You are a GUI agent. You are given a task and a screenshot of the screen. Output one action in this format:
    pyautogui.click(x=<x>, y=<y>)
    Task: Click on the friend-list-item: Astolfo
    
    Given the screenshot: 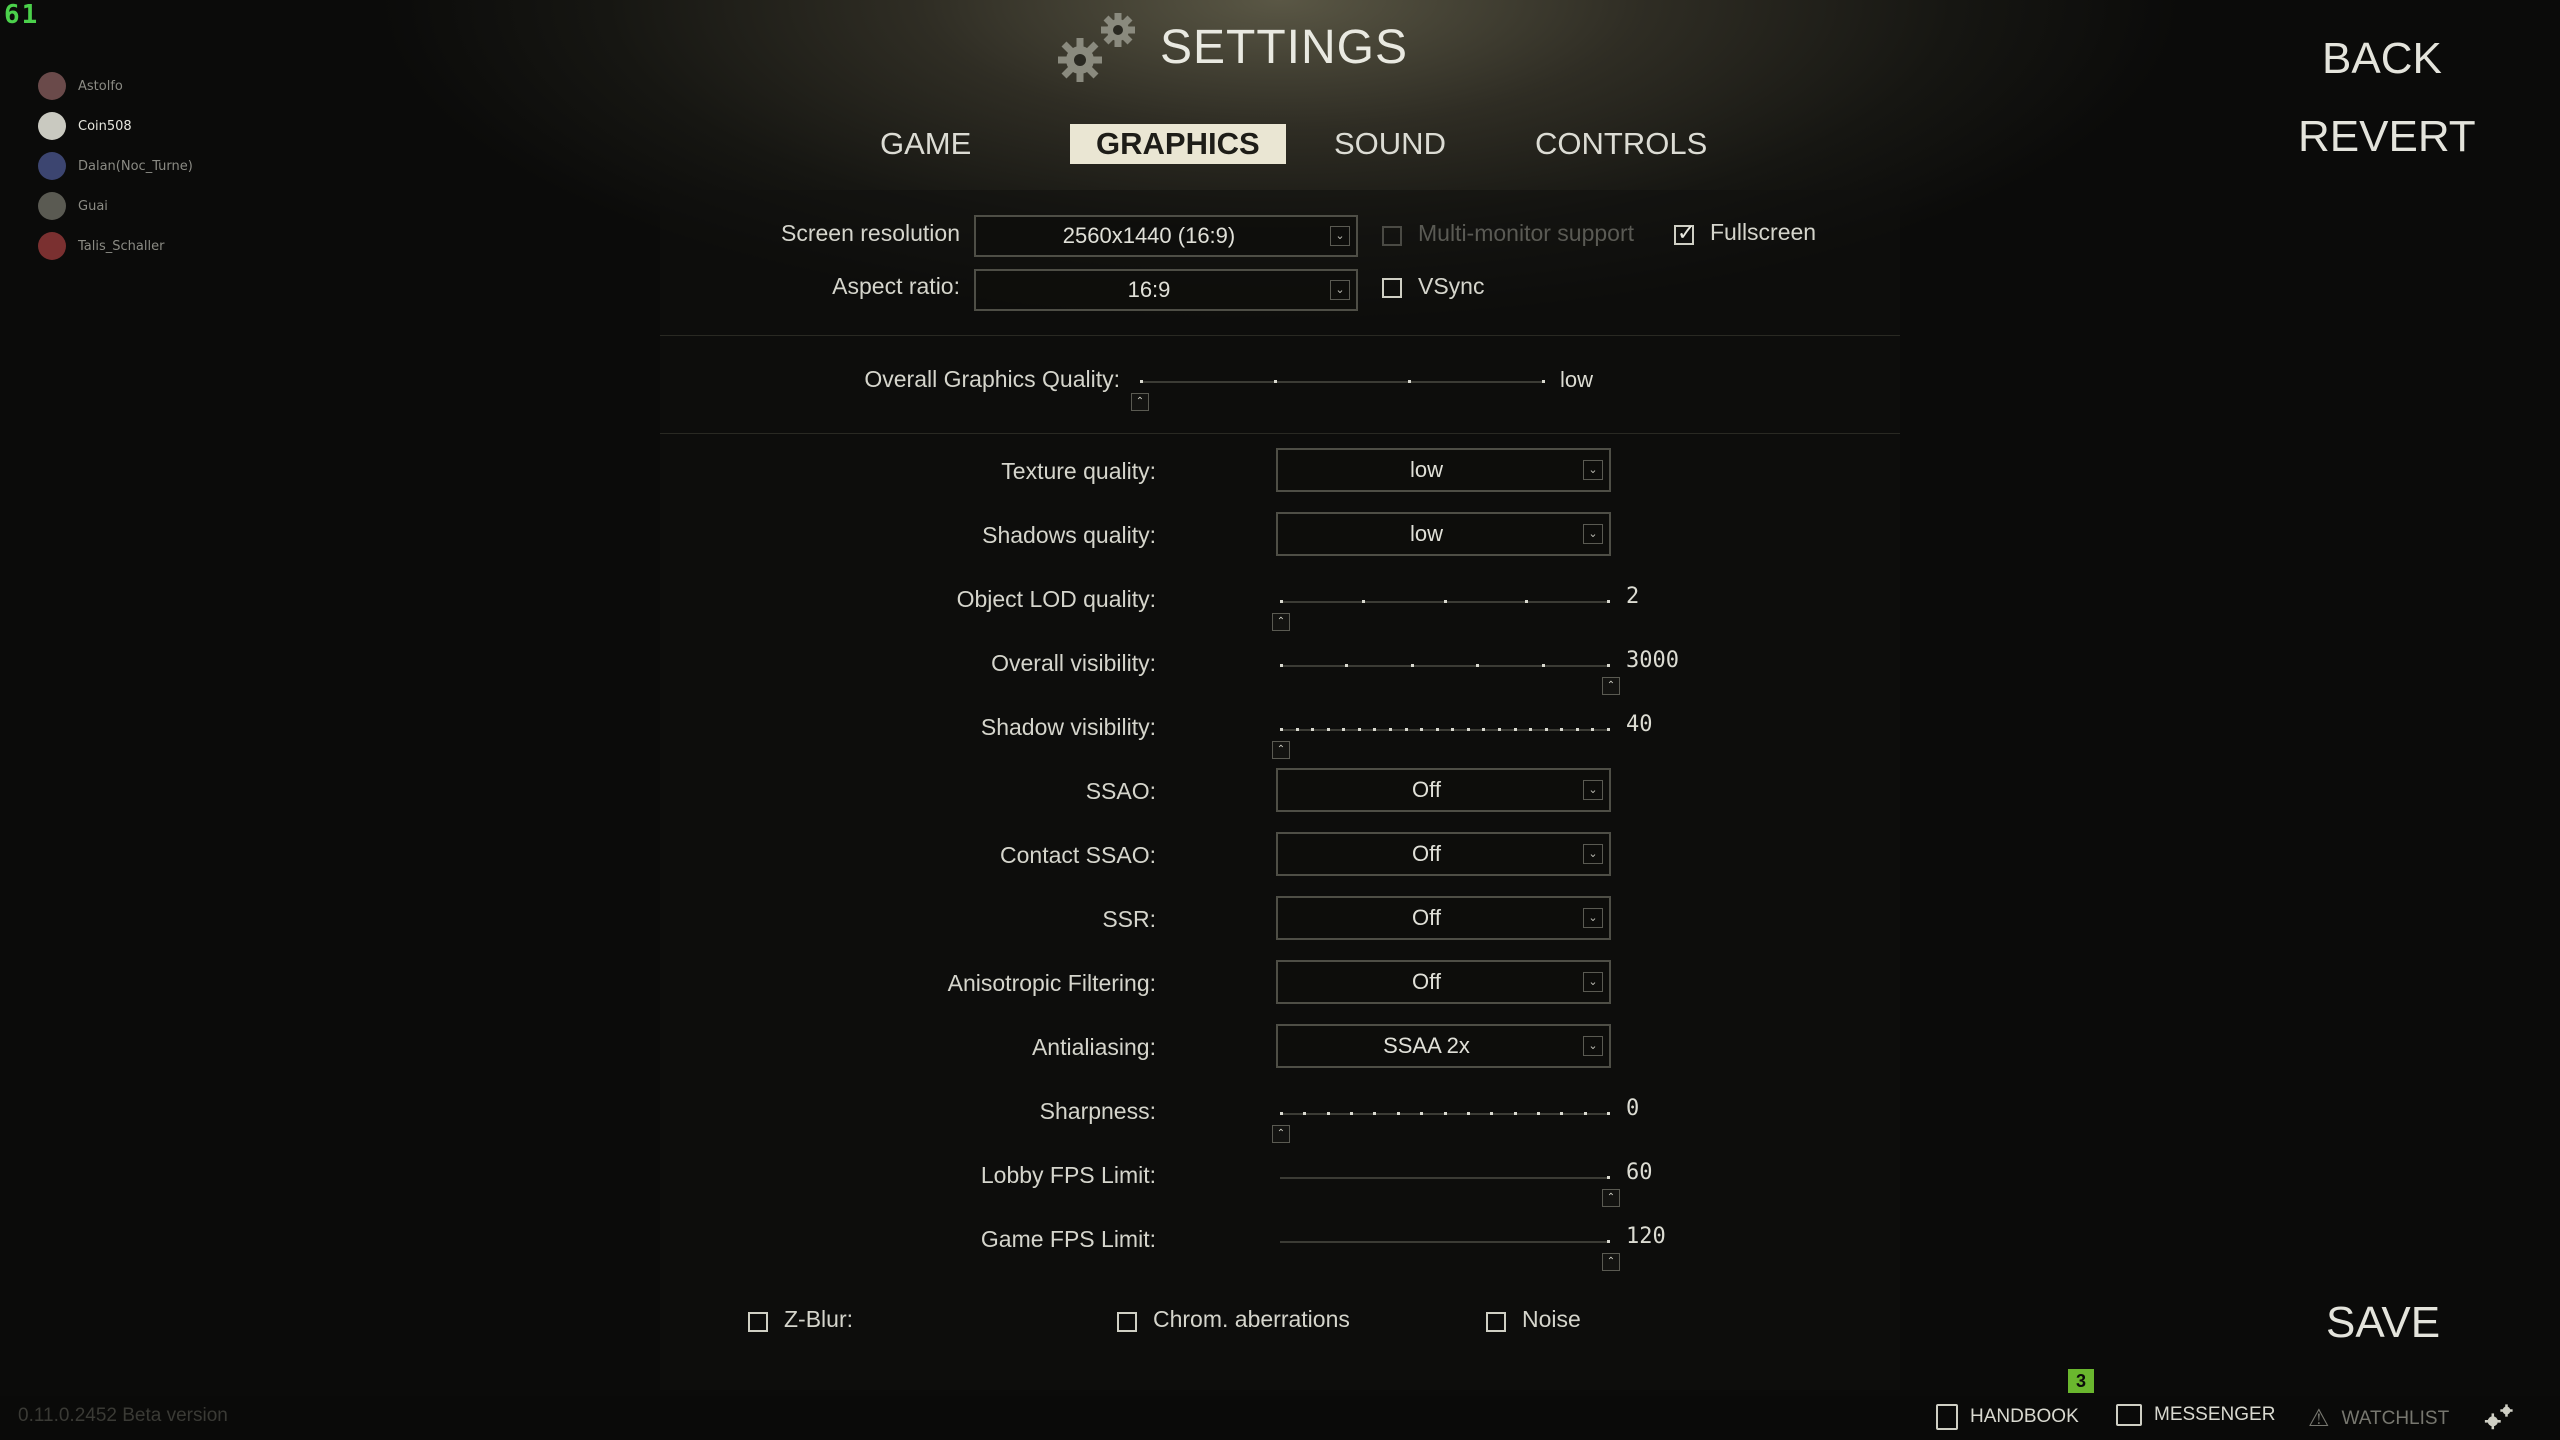 What is the action you would take?
    pyautogui.click(x=168, y=86)
    